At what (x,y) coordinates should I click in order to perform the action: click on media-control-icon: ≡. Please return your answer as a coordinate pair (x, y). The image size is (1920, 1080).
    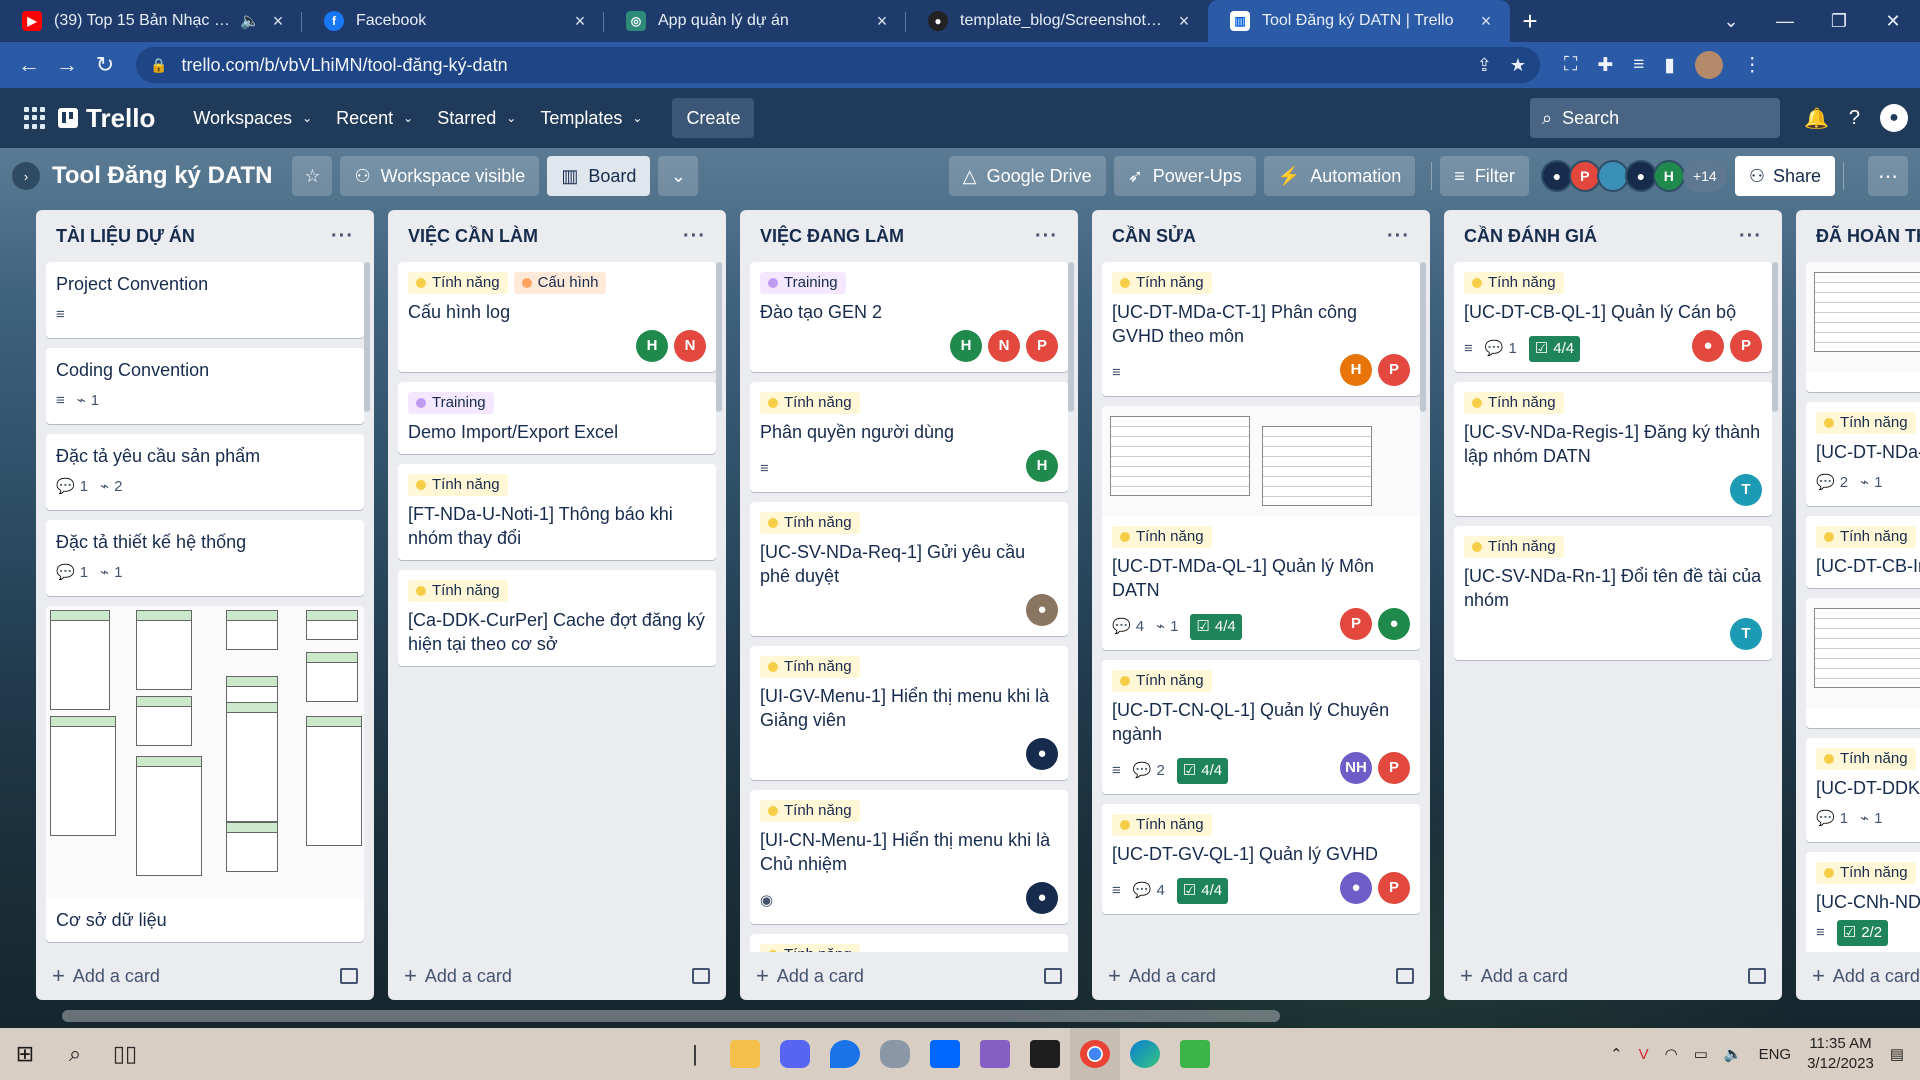
    Looking at the image, I should click on (1638, 65).